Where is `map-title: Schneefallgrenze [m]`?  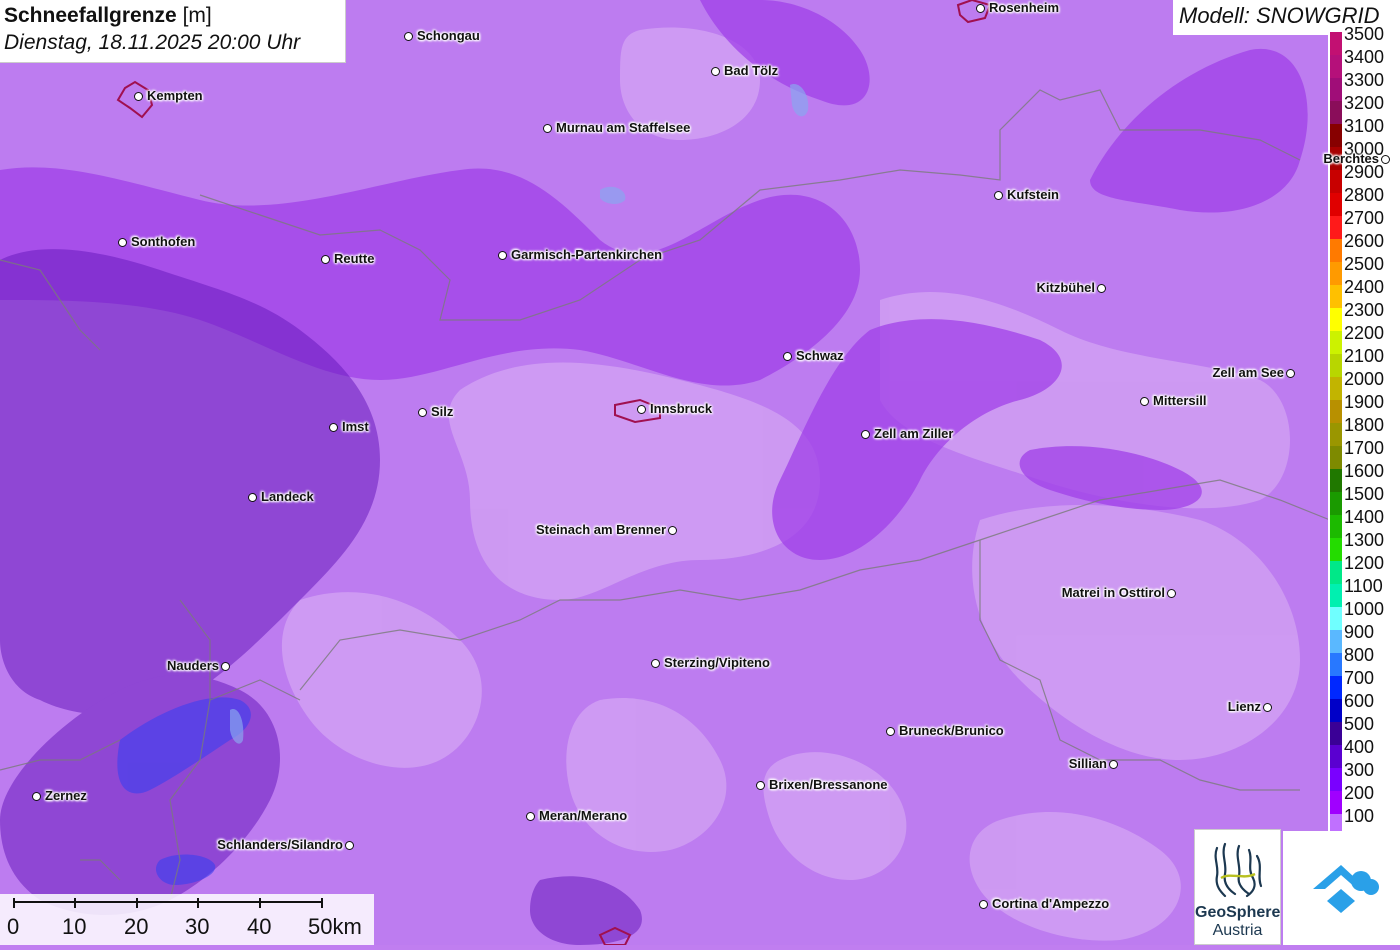
map-title: Schneefallgrenze [m] is located at coordinates (172, 15).